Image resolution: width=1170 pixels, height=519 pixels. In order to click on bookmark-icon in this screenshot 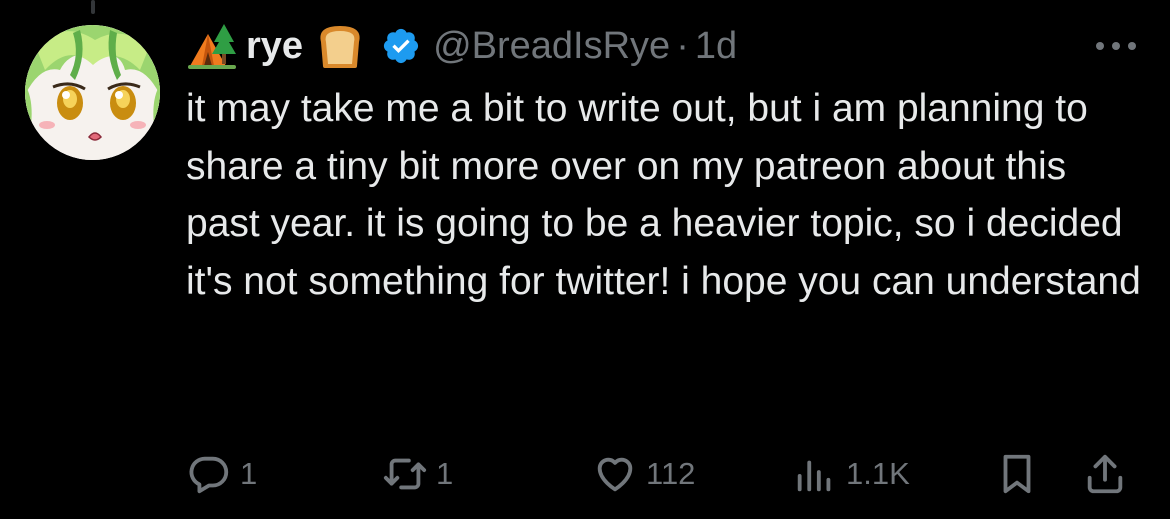, I will do `click(1017, 474)`.